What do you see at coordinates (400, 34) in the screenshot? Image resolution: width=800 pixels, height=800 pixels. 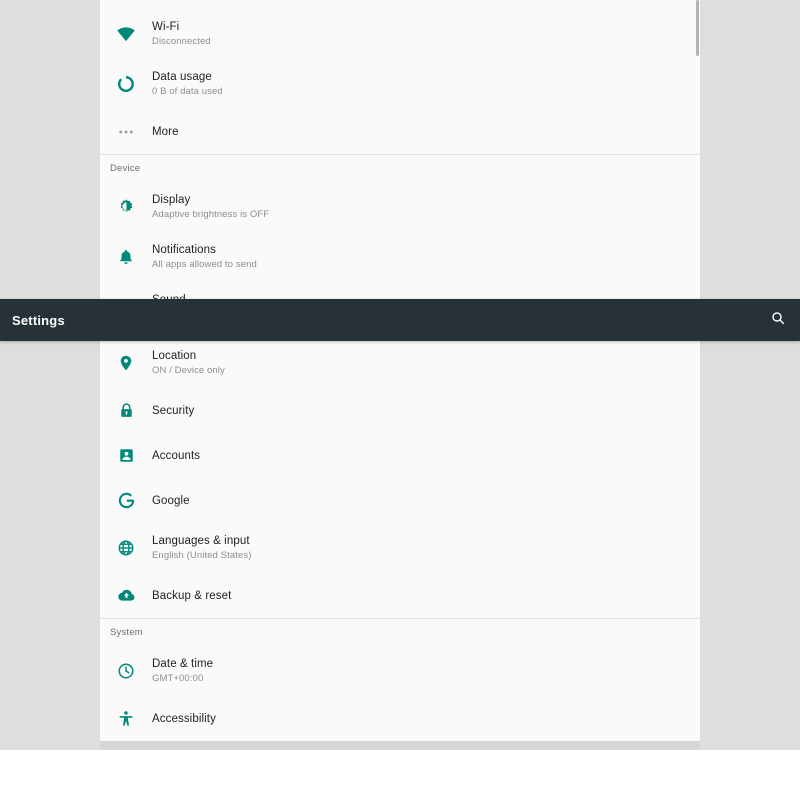 I see `settings-row-wi-fi: Wi-Fi Disconnected` at bounding box center [400, 34].